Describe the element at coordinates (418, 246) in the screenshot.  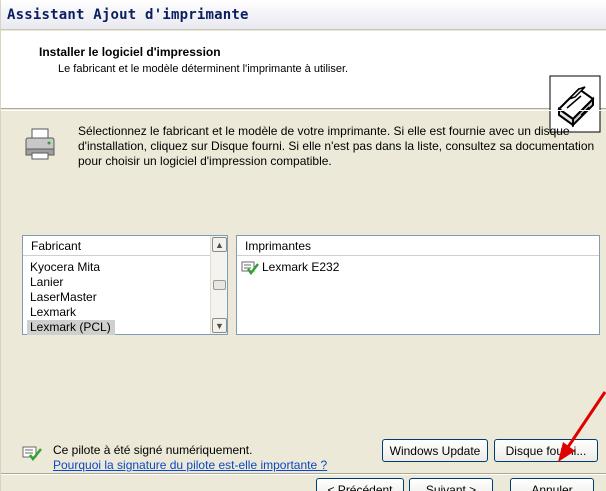
I see `printer-column-header: Imprimantes` at that location.